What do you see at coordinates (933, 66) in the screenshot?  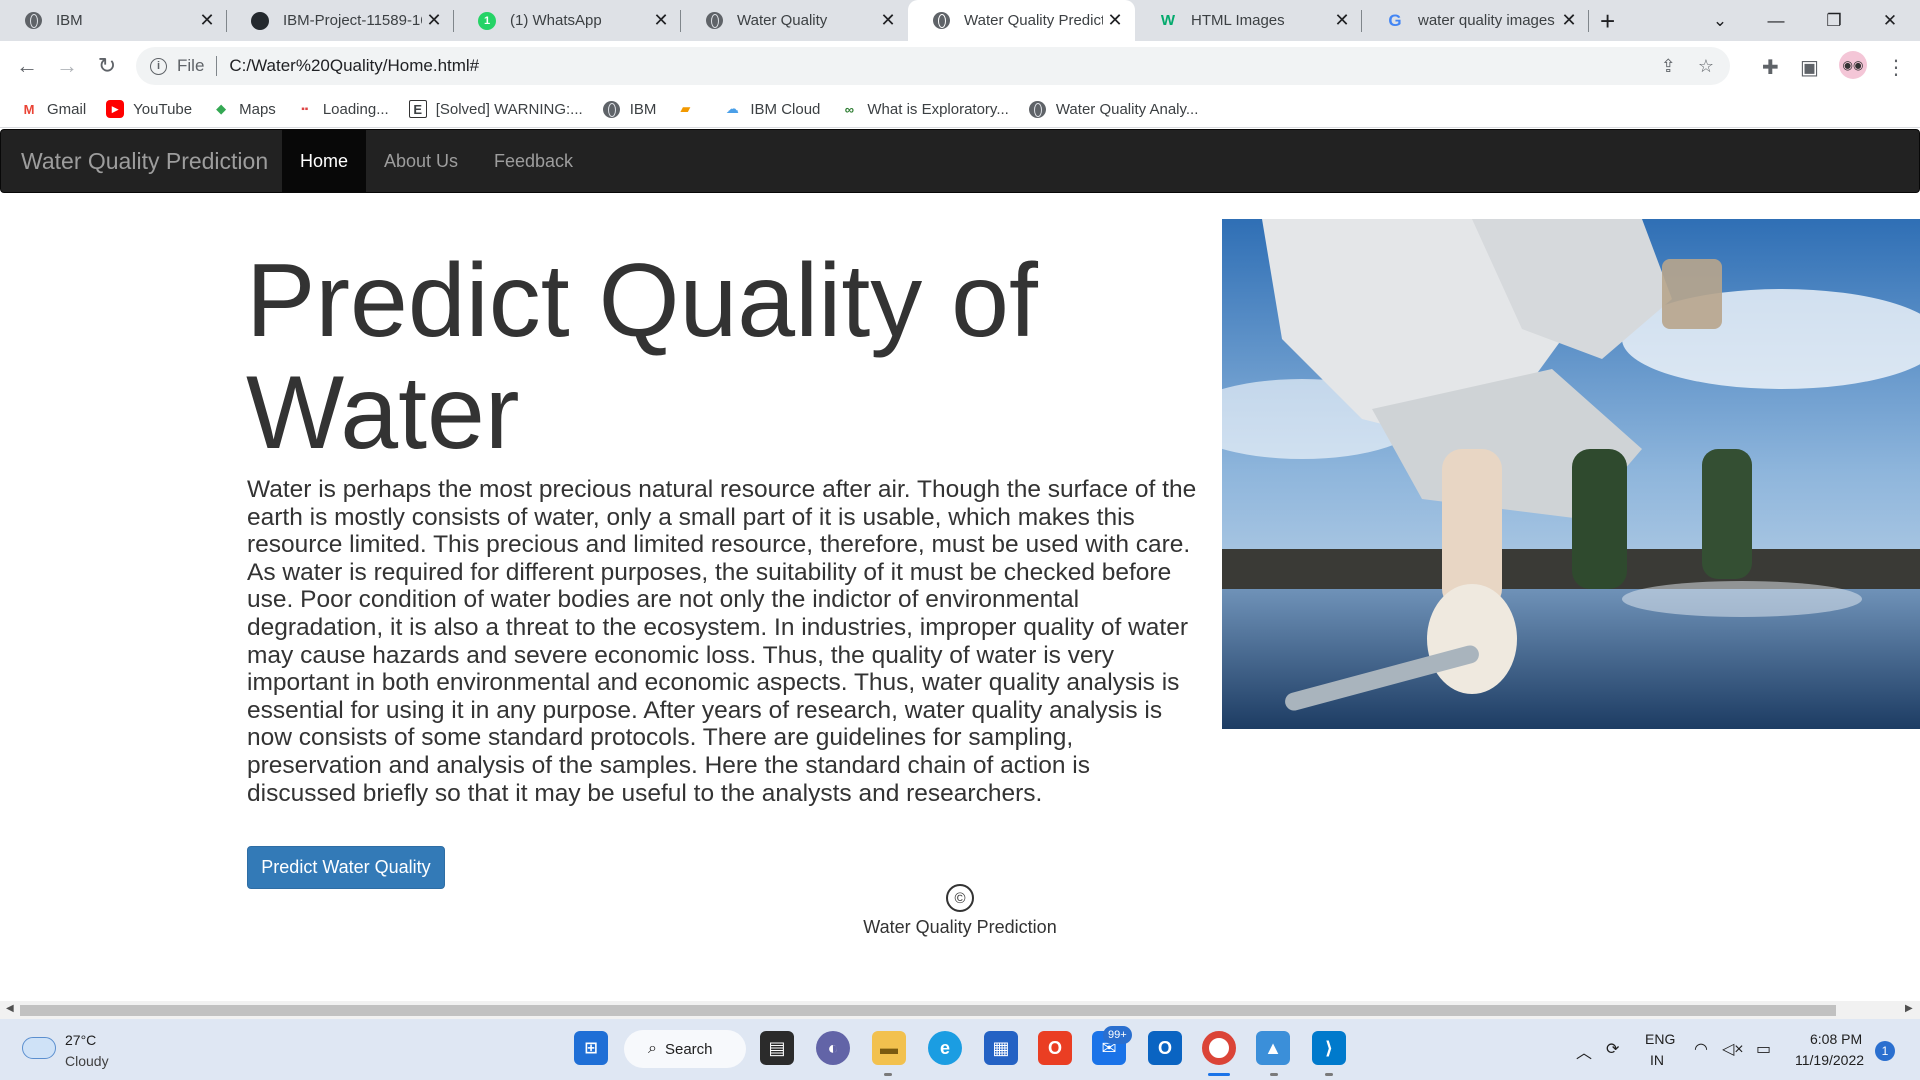 I see `address-bar: i File C:/Water%20Quality/Home.html# ⇪ ☆` at bounding box center [933, 66].